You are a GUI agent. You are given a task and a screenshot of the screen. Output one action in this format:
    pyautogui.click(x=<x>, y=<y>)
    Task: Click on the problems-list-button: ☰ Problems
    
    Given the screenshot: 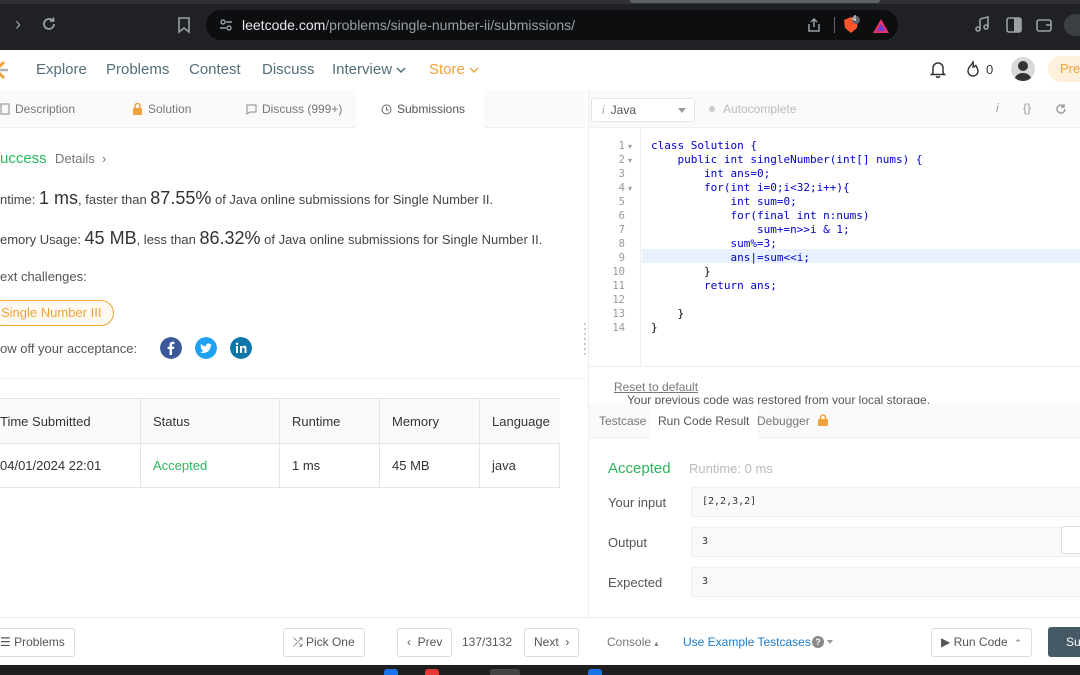 What is the action you would take?
    pyautogui.click(x=37, y=642)
    